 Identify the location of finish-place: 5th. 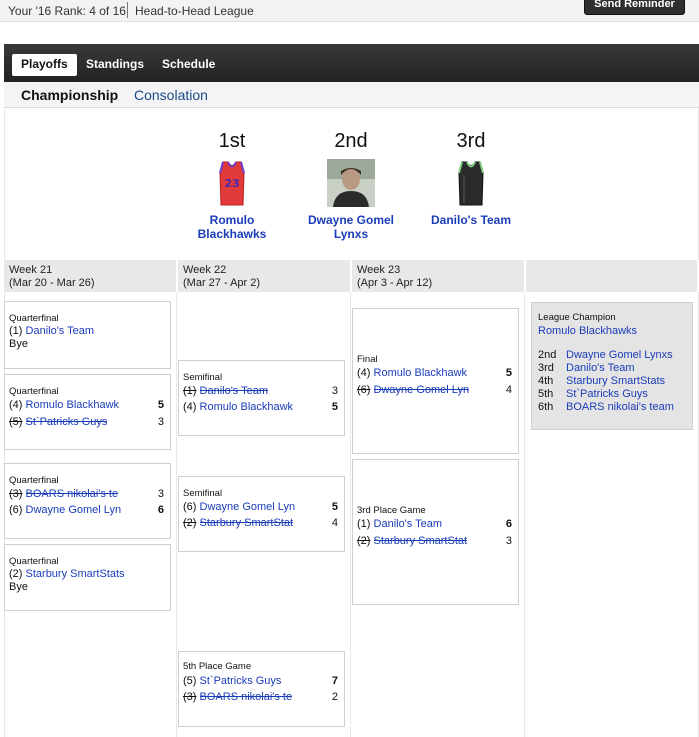
(546, 394).